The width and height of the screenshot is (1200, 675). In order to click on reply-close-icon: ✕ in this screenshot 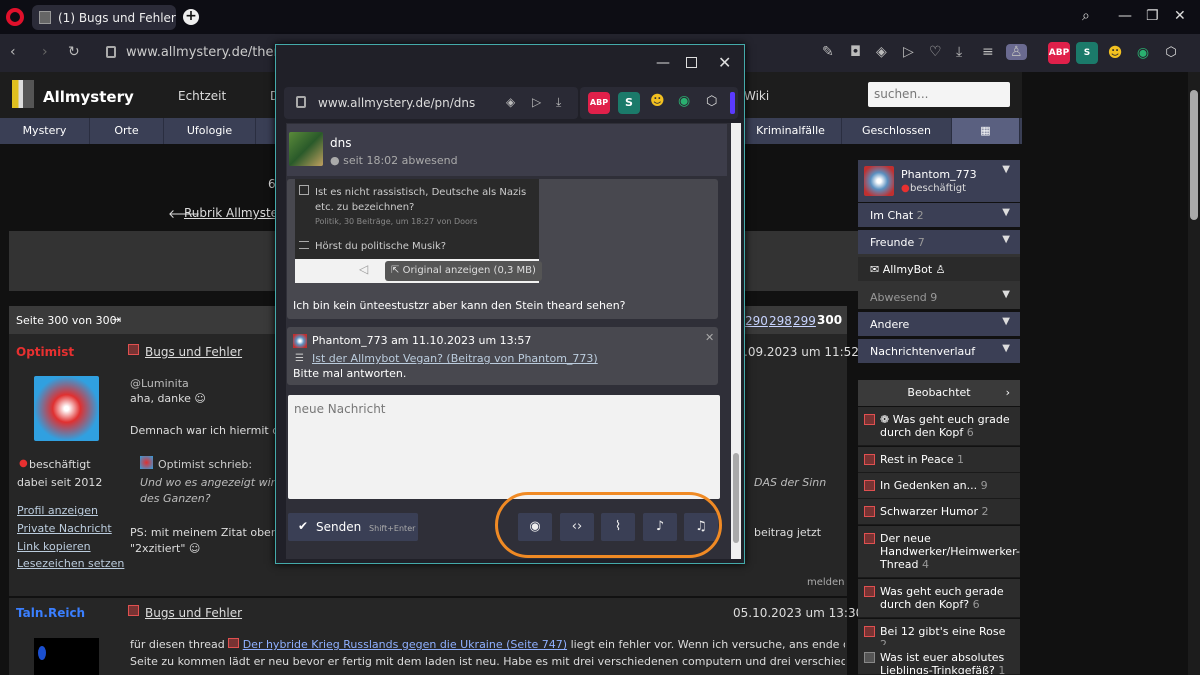, I will do `click(709, 337)`.